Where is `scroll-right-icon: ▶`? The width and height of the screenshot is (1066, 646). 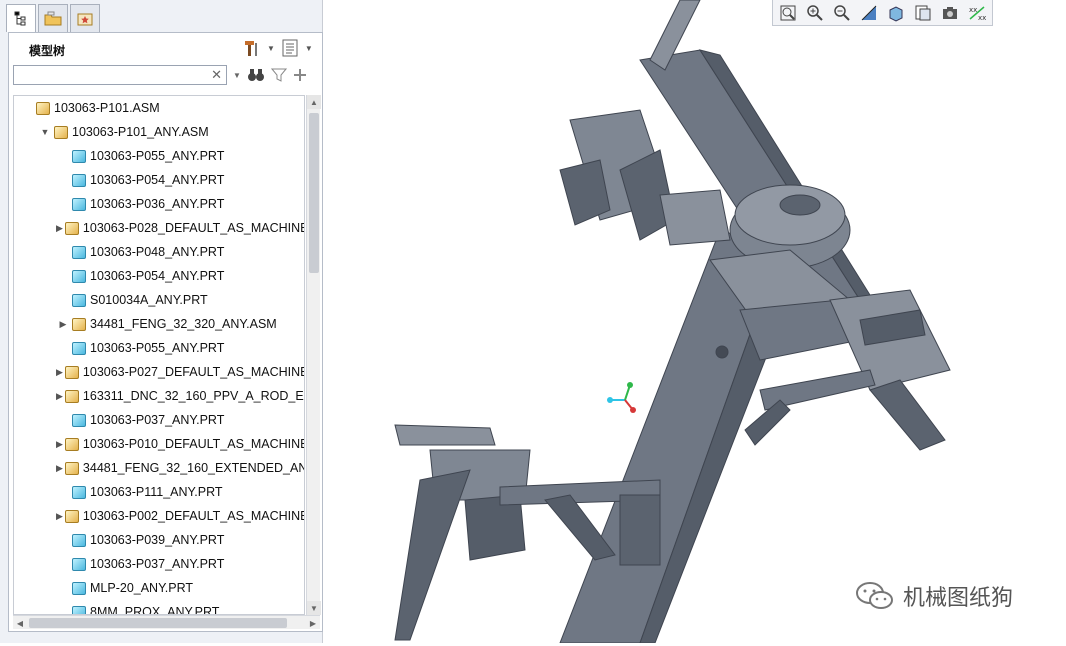
scroll-right-icon: ▶ is located at coordinates (313, 623).